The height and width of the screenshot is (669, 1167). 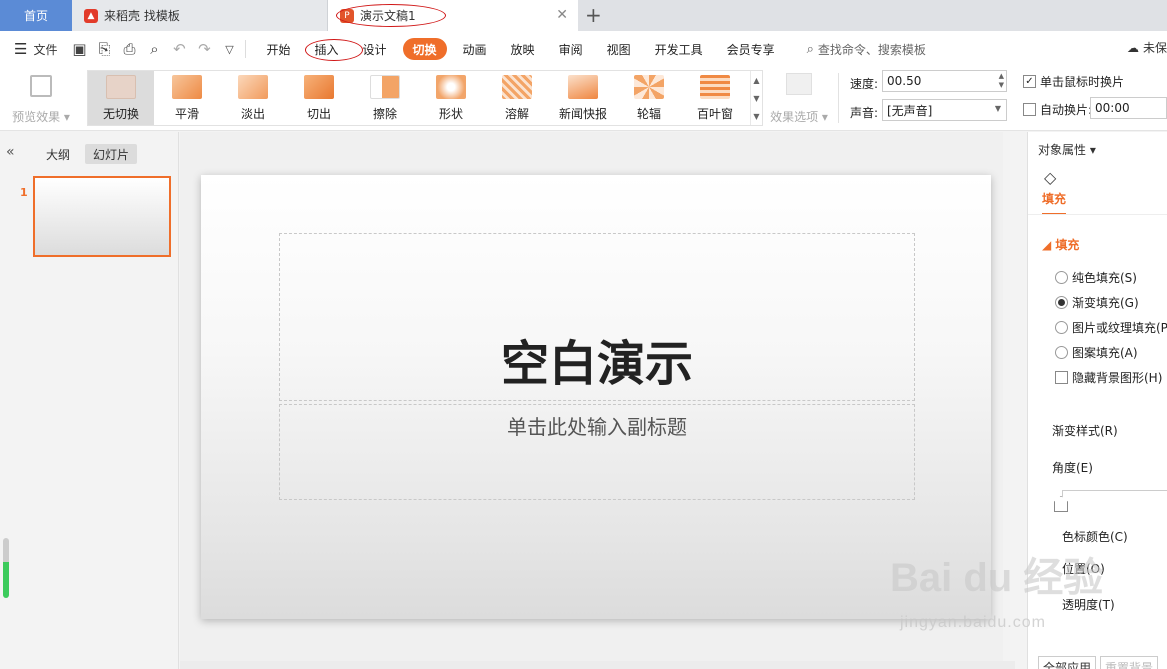 I want to click on transition-fade: 淡出, so click(x=253, y=98).